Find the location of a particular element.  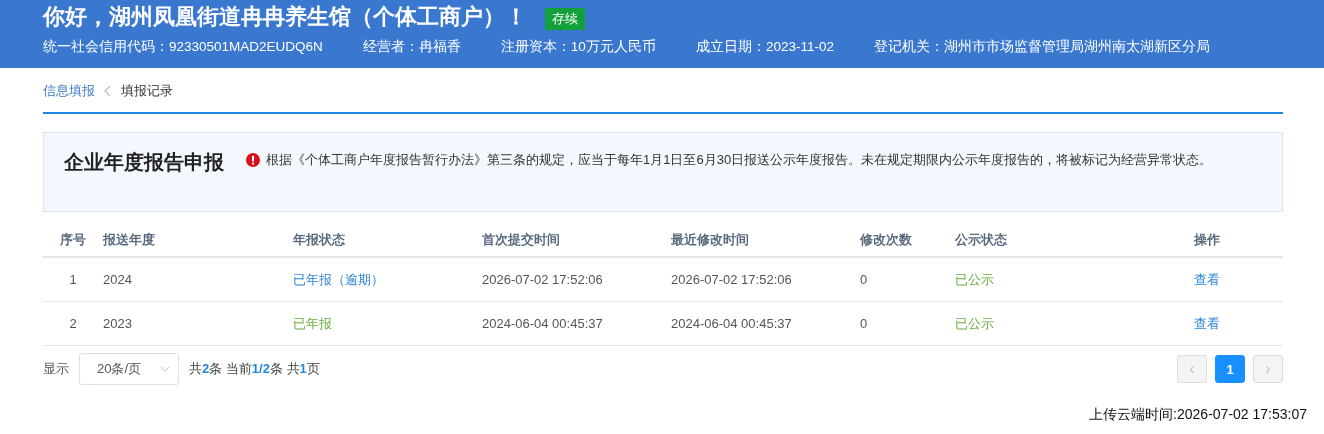

show-label: 显示 is located at coordinates (56, 369).